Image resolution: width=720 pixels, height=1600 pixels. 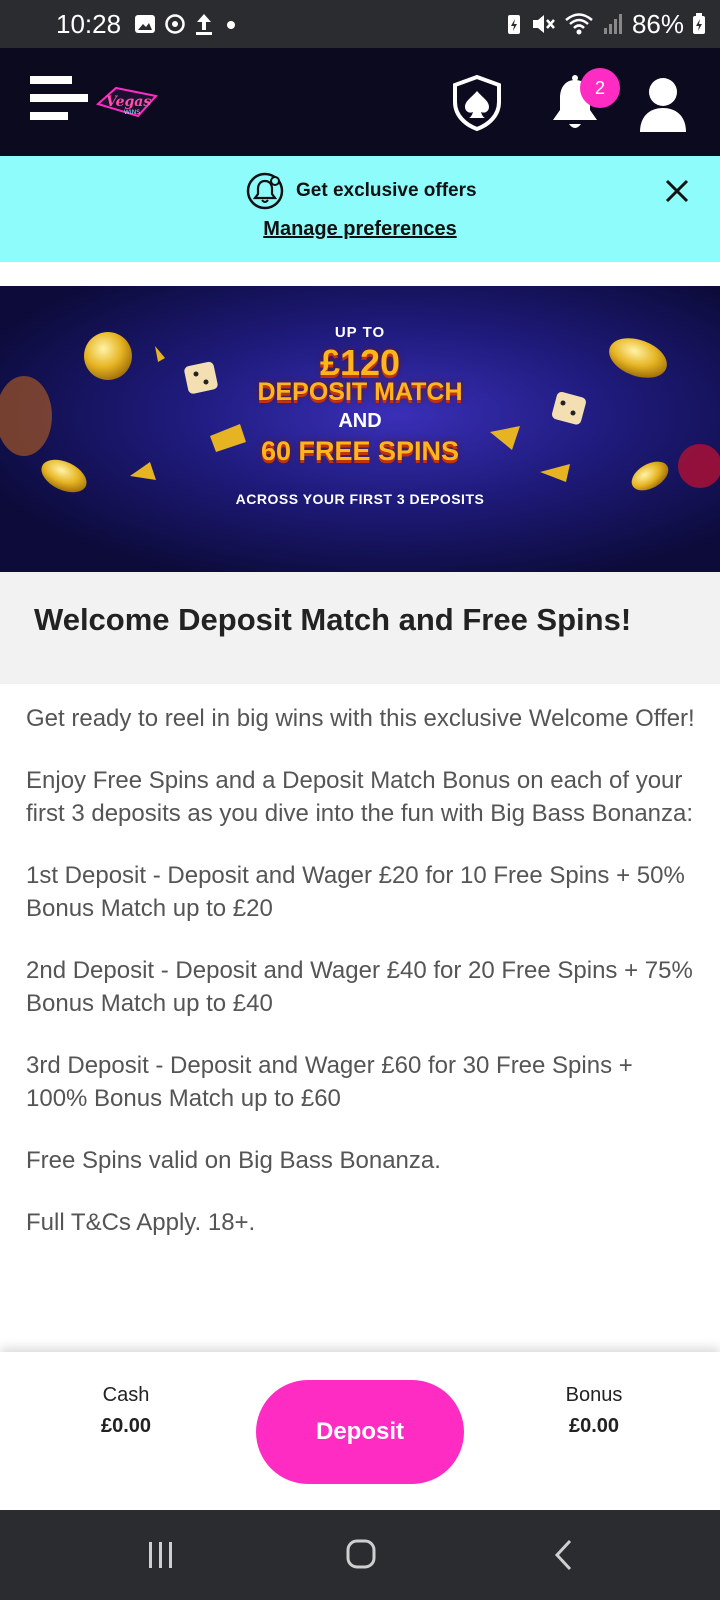 What do you see at coordinates (657, 23) in the screenshot?
I see `battery-percent: 86%` at bounding box center [657, 23].